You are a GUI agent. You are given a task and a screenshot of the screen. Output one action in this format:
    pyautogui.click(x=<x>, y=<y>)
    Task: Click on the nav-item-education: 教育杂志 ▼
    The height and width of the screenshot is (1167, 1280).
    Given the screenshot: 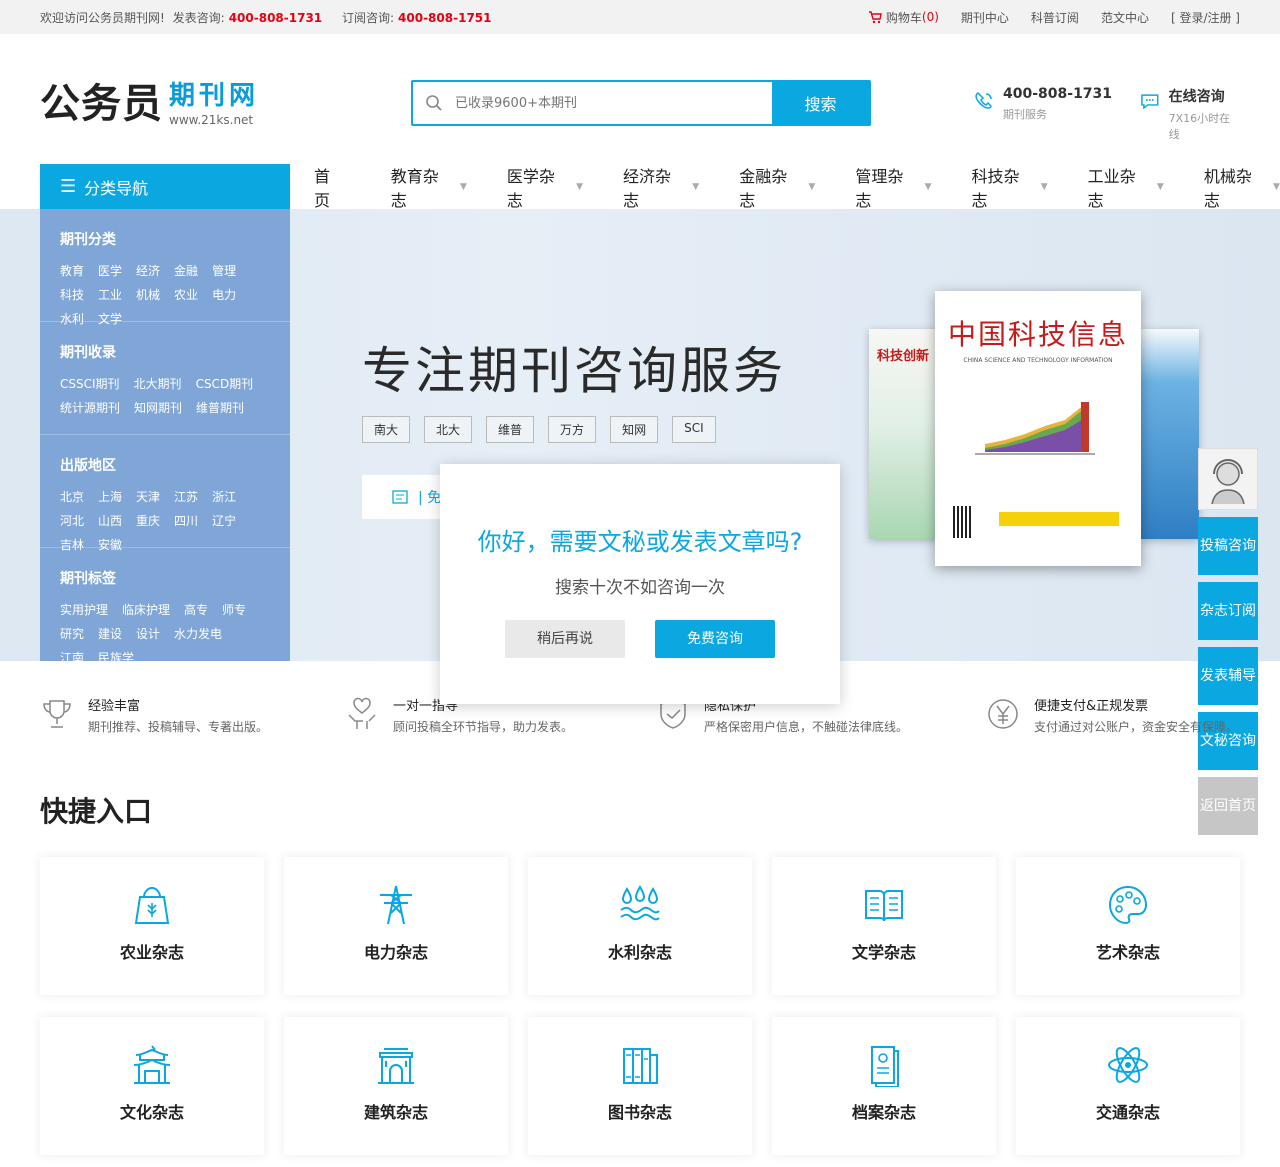 What is the action you would take?
    pyautogui.click(x=429, y=187)
    